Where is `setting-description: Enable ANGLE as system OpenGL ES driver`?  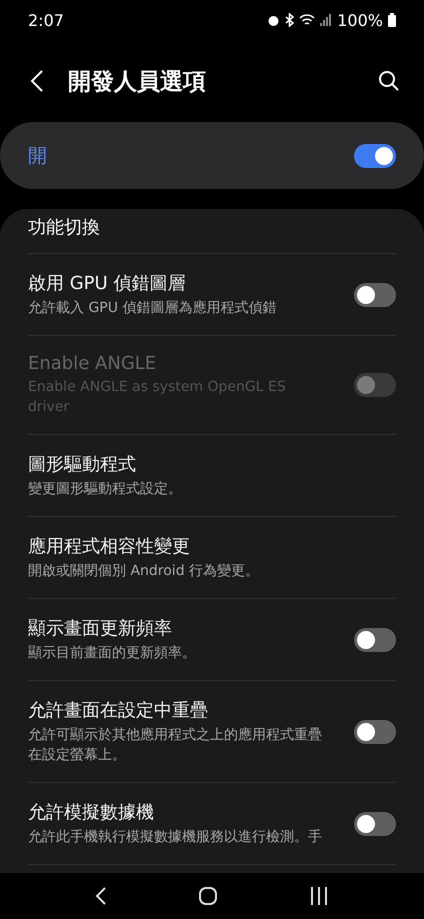 setting-description: Enable ANGLE as system OpenGL ES driver is located at coordinates (157, 397).